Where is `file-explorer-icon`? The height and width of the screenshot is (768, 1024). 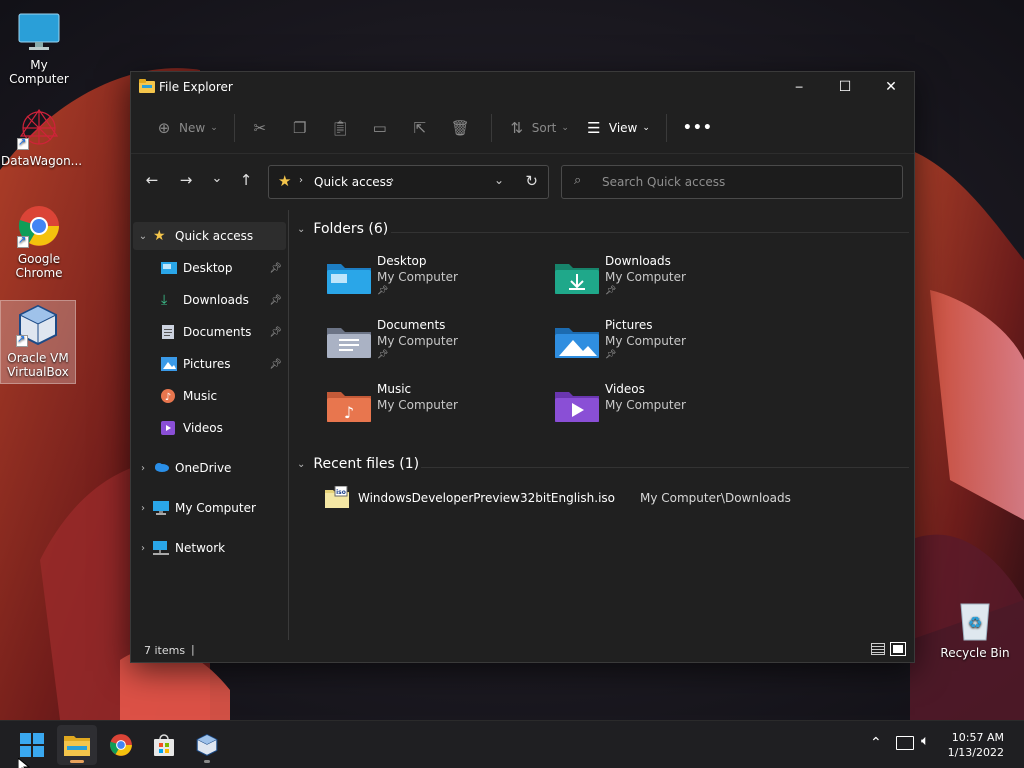
file-explorer-icon is located at coordinates (147, 86).